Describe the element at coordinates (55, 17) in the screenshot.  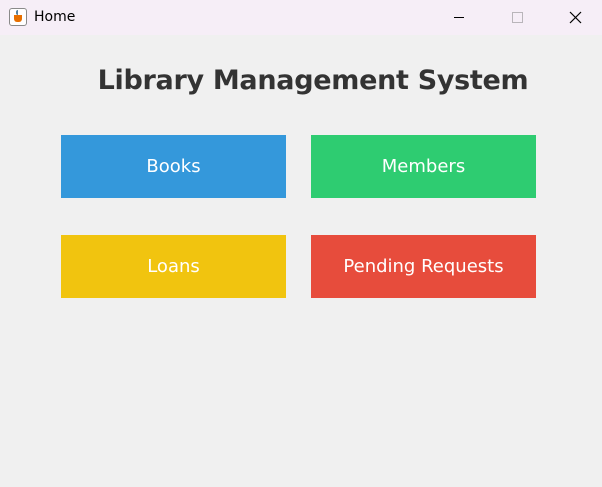
I see `window-title: Home` at that location.